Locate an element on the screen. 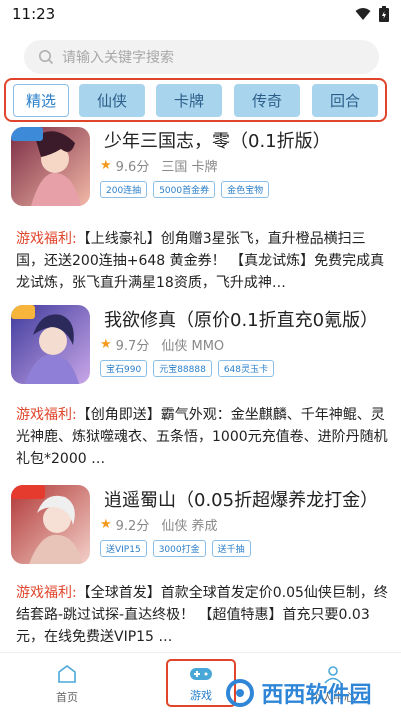  battery-icon is located at coordinates (384, 14).